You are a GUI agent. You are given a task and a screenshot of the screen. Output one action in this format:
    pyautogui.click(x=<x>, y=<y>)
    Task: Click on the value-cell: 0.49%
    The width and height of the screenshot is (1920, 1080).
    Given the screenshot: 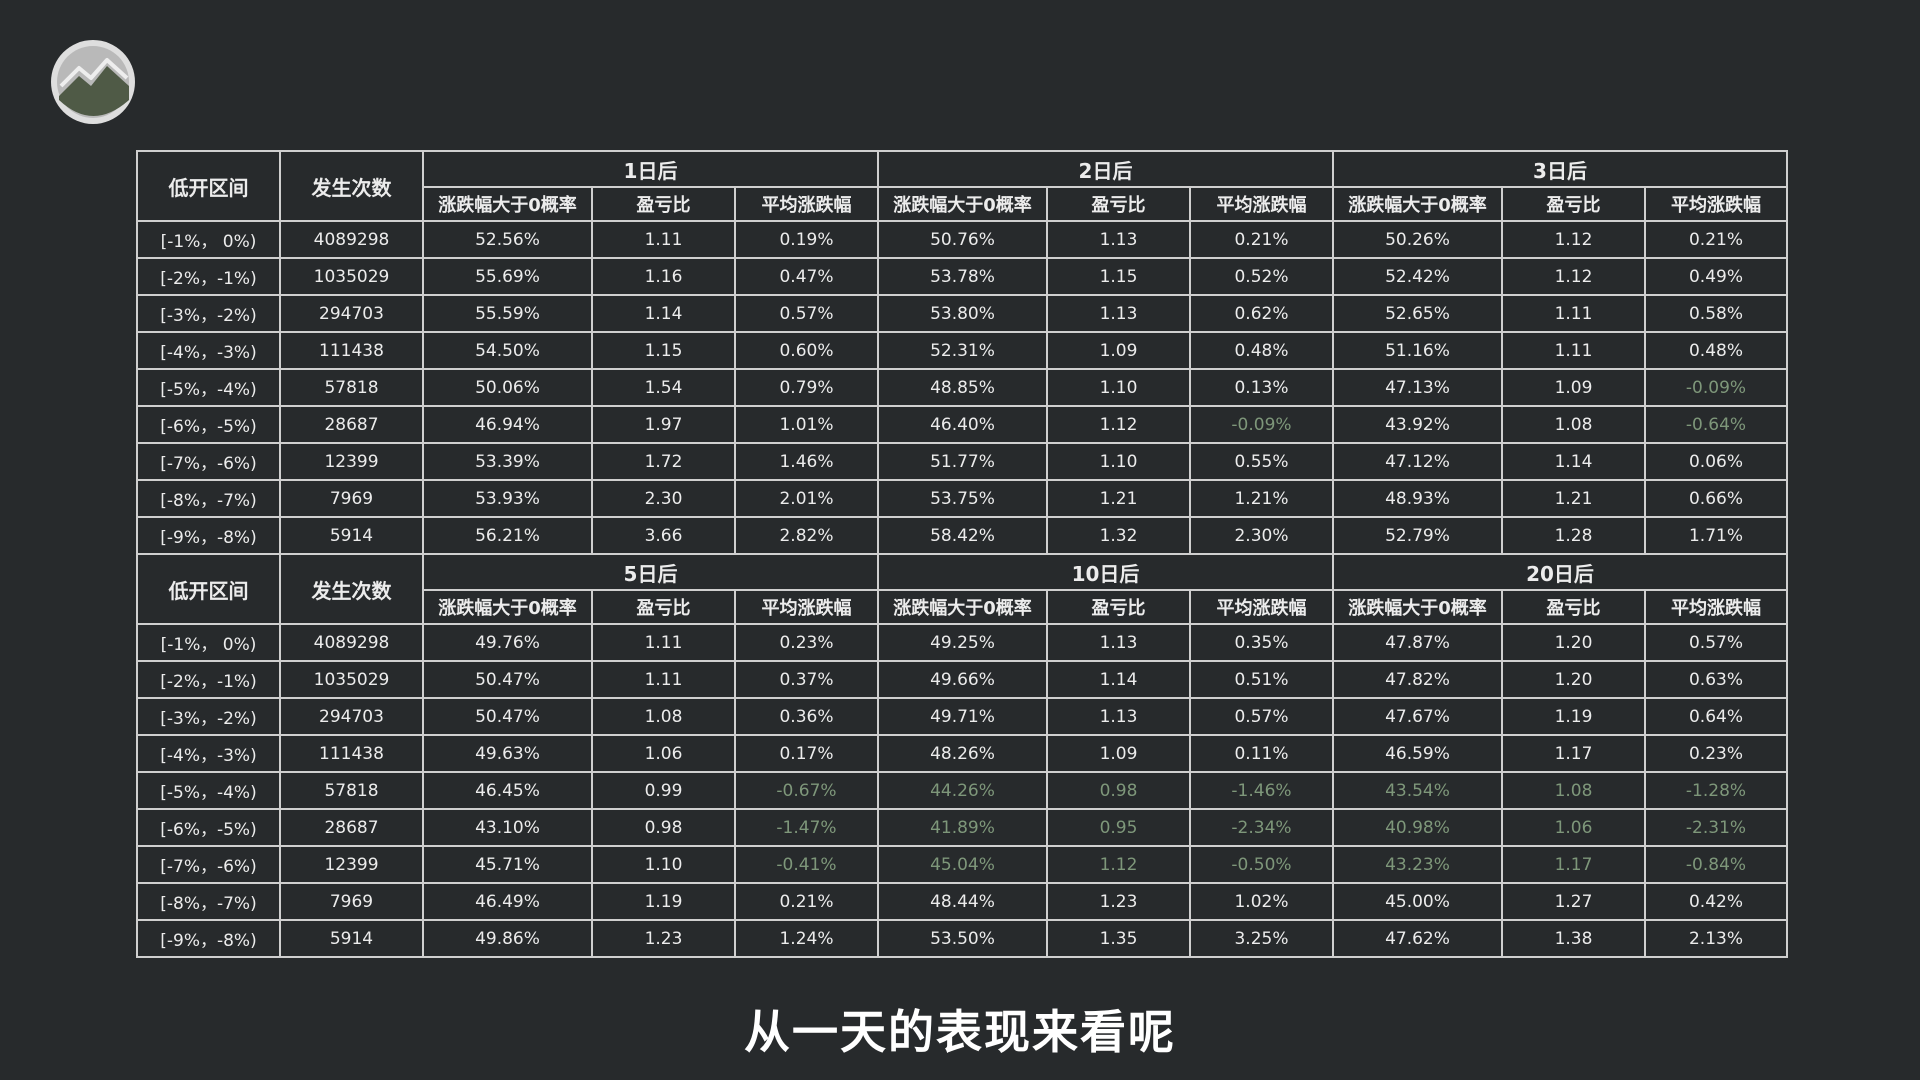 What is the action you would take?
    pyautogui.click(x=1716, y=276)
    